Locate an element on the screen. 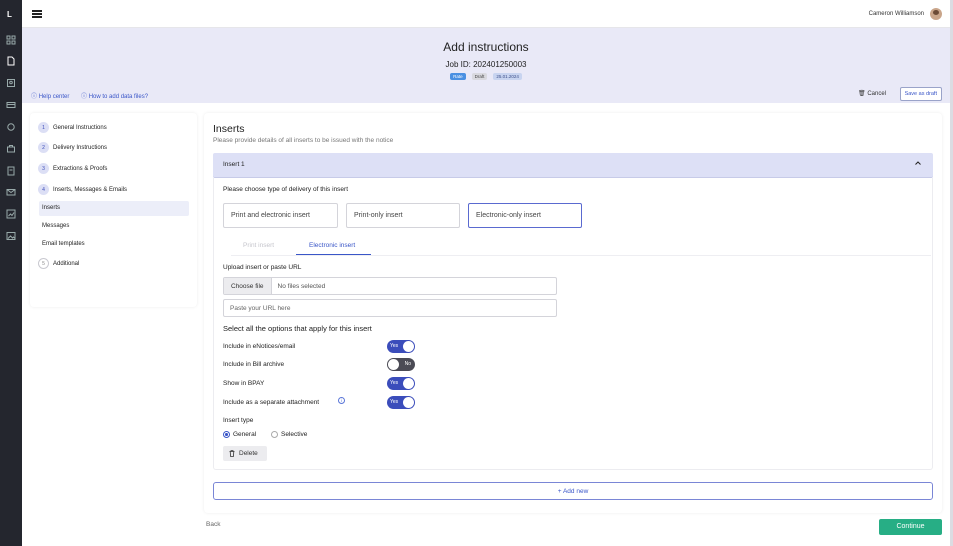  substep-messages: Messages is located at coordinates (55, 226).